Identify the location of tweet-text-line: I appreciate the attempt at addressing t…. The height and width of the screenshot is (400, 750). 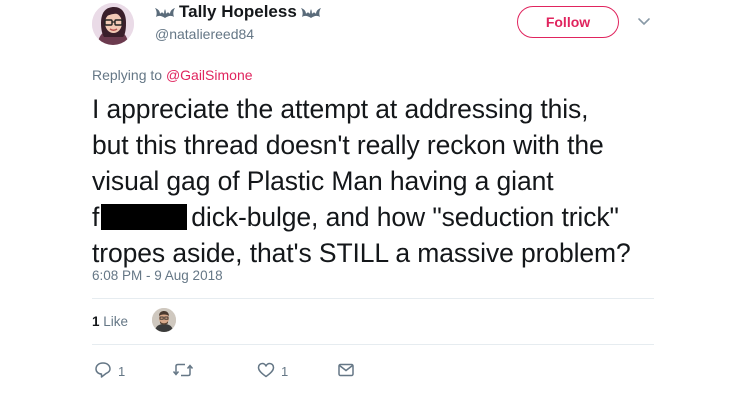
(340, 109).